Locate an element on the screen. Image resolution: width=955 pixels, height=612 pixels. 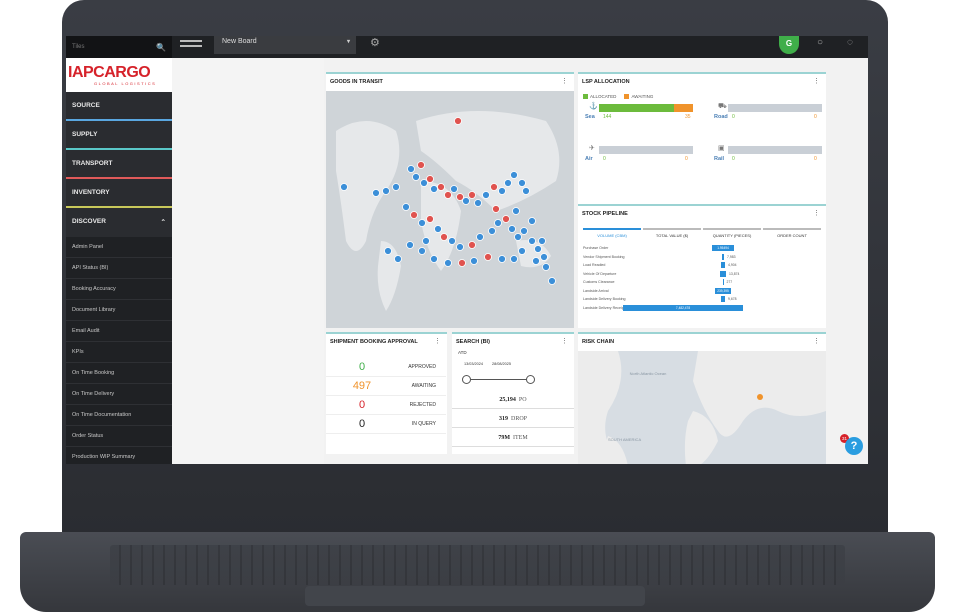
search-stat-row: 79M ITEM is located at coordinates (513, 438).